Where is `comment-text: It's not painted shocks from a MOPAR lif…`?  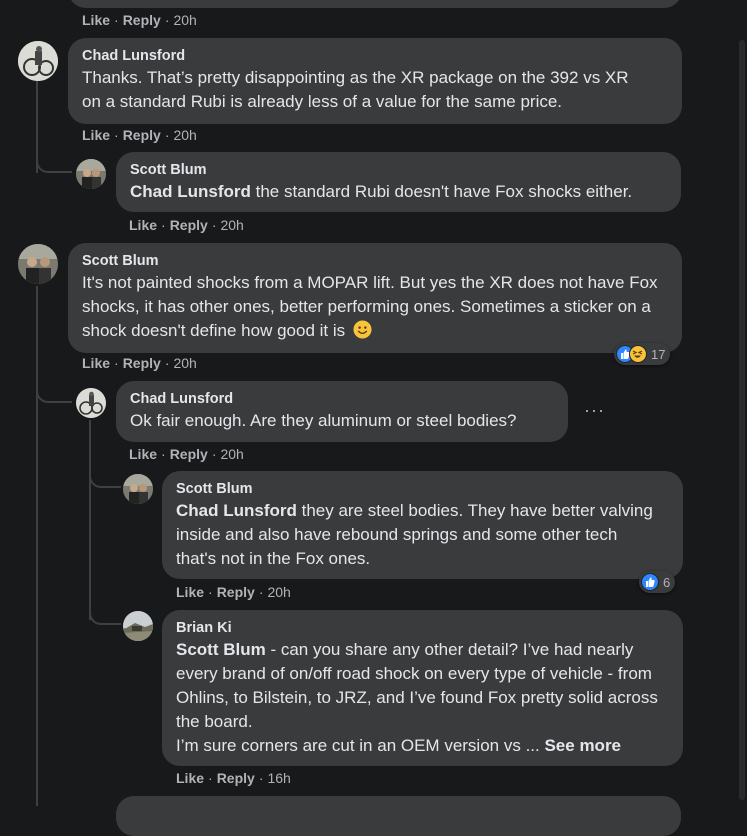
comment-text: It's not painted shocks from a MOPAR lif… is located at coordinates (377, 307).